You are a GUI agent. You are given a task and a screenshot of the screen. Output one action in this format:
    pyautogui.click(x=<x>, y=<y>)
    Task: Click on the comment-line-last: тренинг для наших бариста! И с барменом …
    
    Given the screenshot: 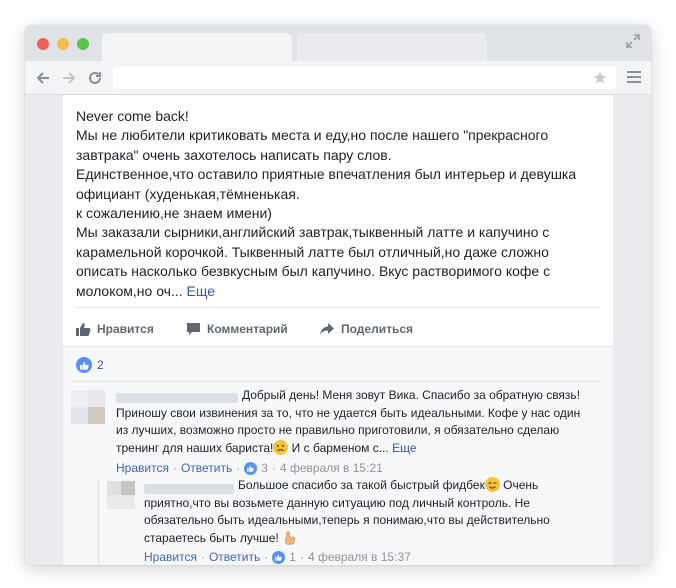 What is the action you would take?
    pyautogui.click(x=356, y=448)
    